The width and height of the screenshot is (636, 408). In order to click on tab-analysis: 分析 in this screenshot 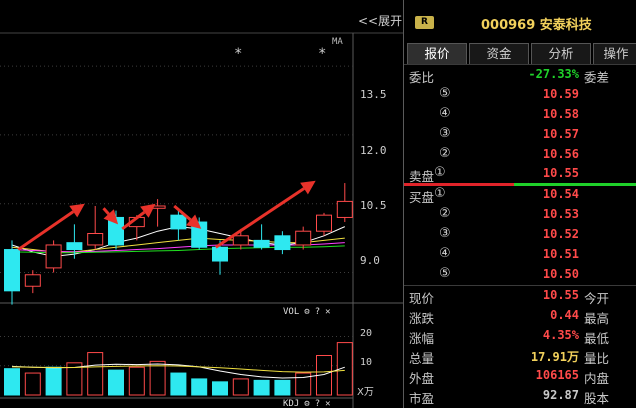, I will do `click(561, 53)`.